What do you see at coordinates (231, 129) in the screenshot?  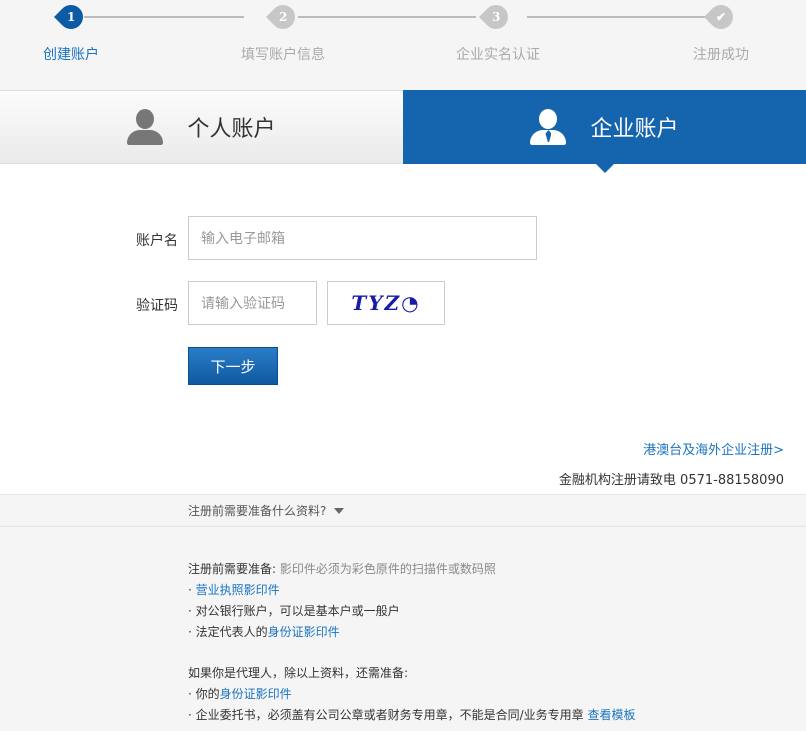 I see `tab-personal-label: 个人账户` at bounding box center [231, 129].